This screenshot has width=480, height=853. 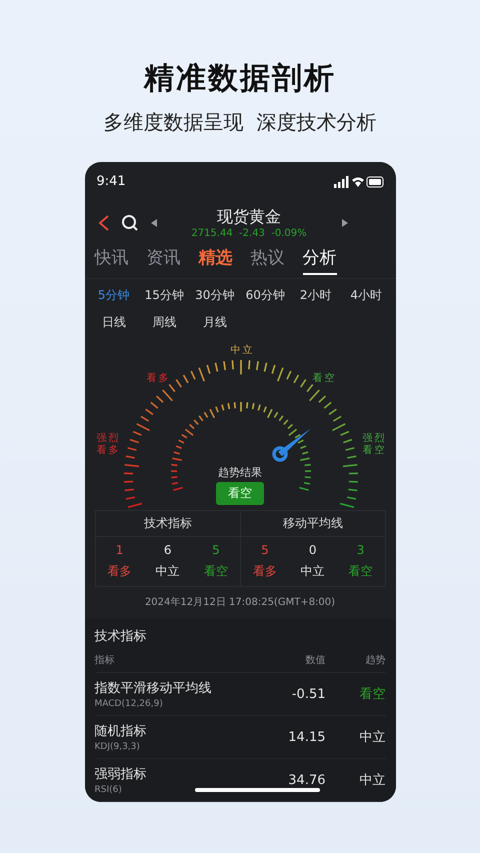 I want to click on summary-count: 1, so click(x=120, y=550).